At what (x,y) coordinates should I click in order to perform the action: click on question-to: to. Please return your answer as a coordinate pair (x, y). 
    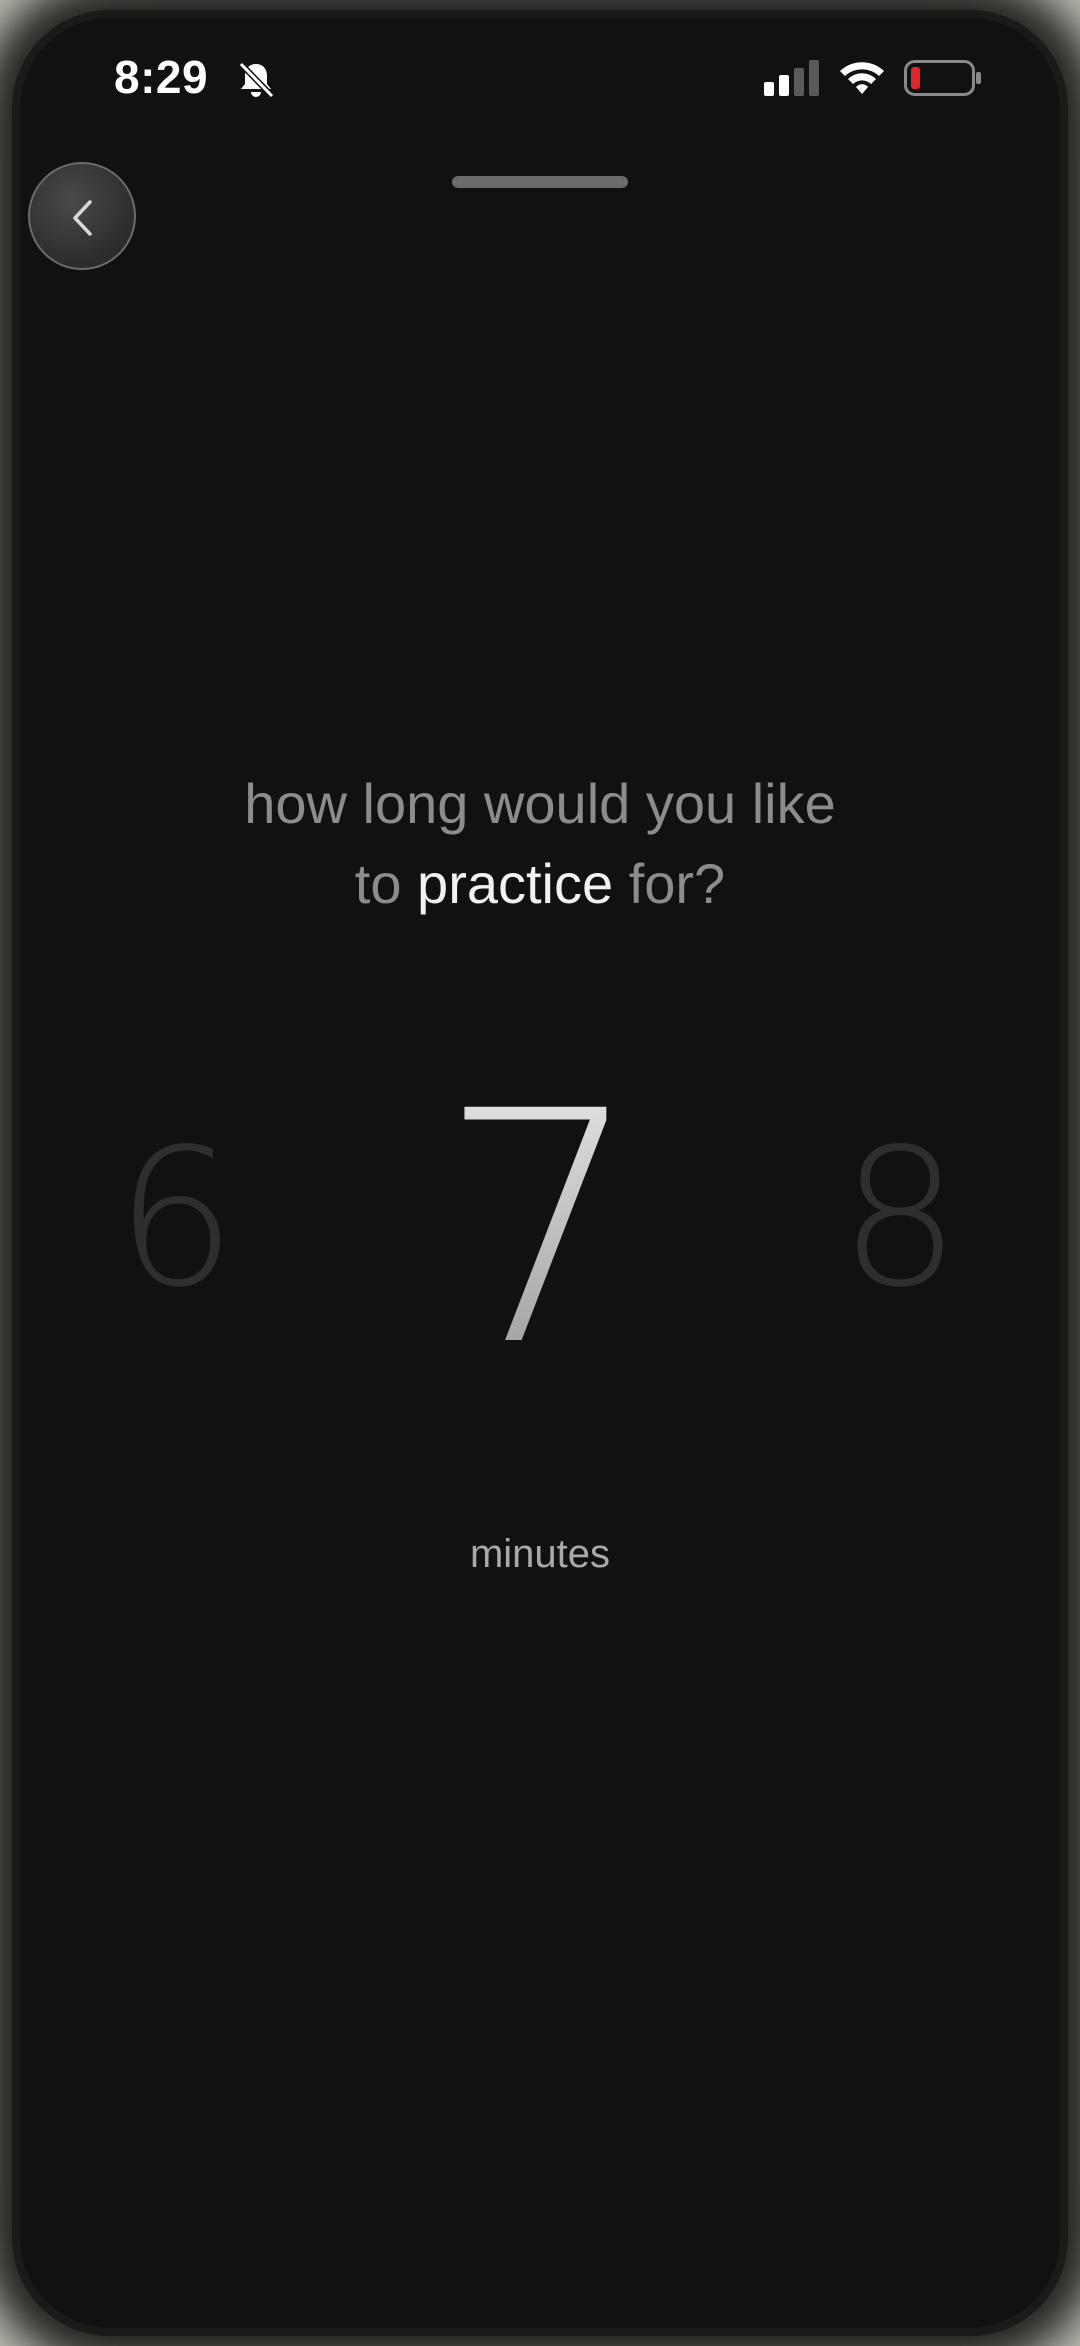
    Looking at the image, I should click on (378, 883).